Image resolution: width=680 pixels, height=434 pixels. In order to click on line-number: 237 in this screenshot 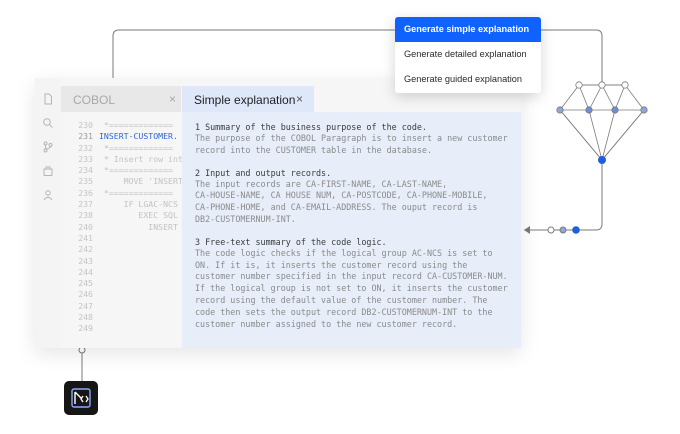, I will do `click(85, 204)`.